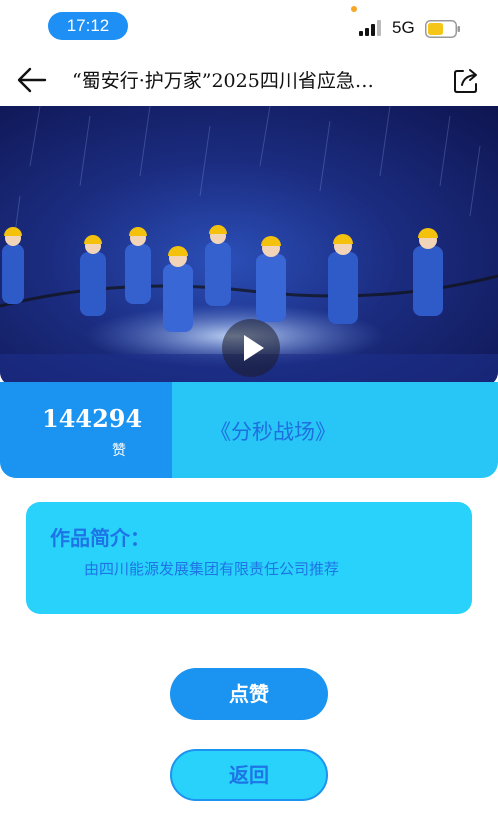 Image resolution: width=498 pixels, height=813 pixels. I want to click on signal-icon, so click(370, 28).